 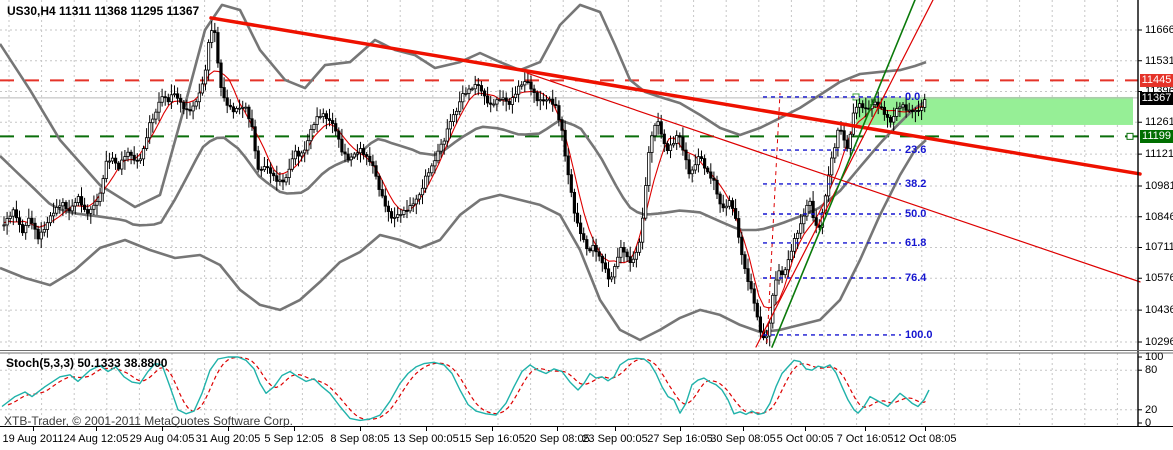 I want to click on time-axis-label: 30 Sep 08:05, so click(x=743, y=439).